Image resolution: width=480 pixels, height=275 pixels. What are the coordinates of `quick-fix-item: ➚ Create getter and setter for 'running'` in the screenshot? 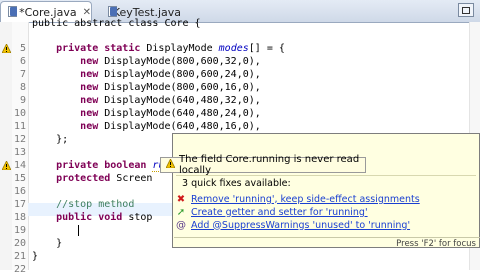 It's located at (272, 212).